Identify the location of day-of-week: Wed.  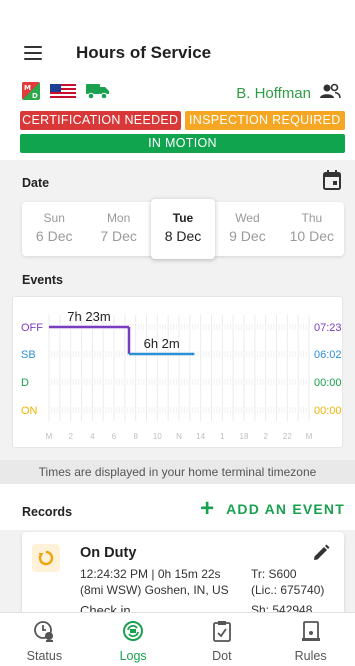
(247, 218).